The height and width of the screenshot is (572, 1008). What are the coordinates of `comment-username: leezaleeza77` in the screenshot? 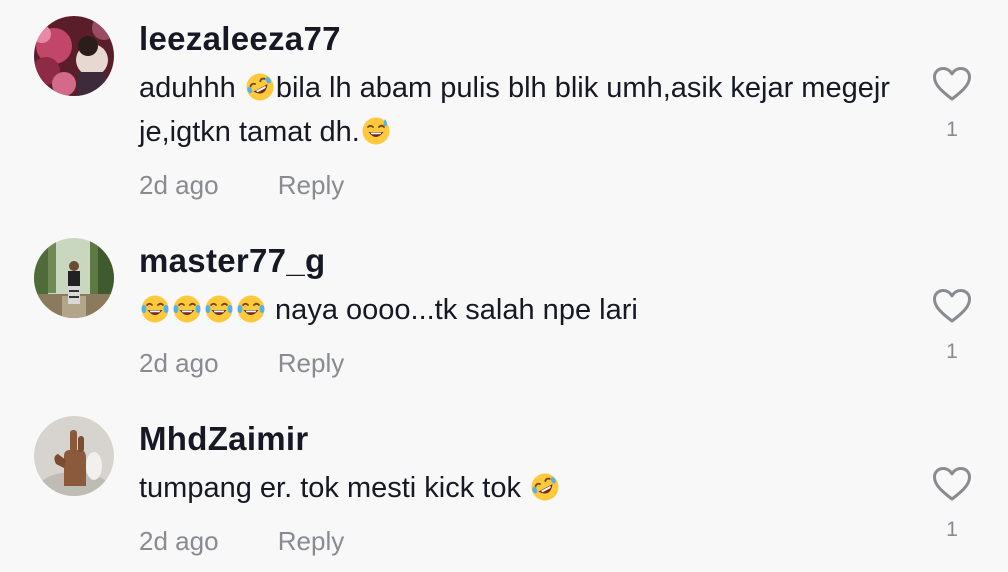 It's located at (240, 39).